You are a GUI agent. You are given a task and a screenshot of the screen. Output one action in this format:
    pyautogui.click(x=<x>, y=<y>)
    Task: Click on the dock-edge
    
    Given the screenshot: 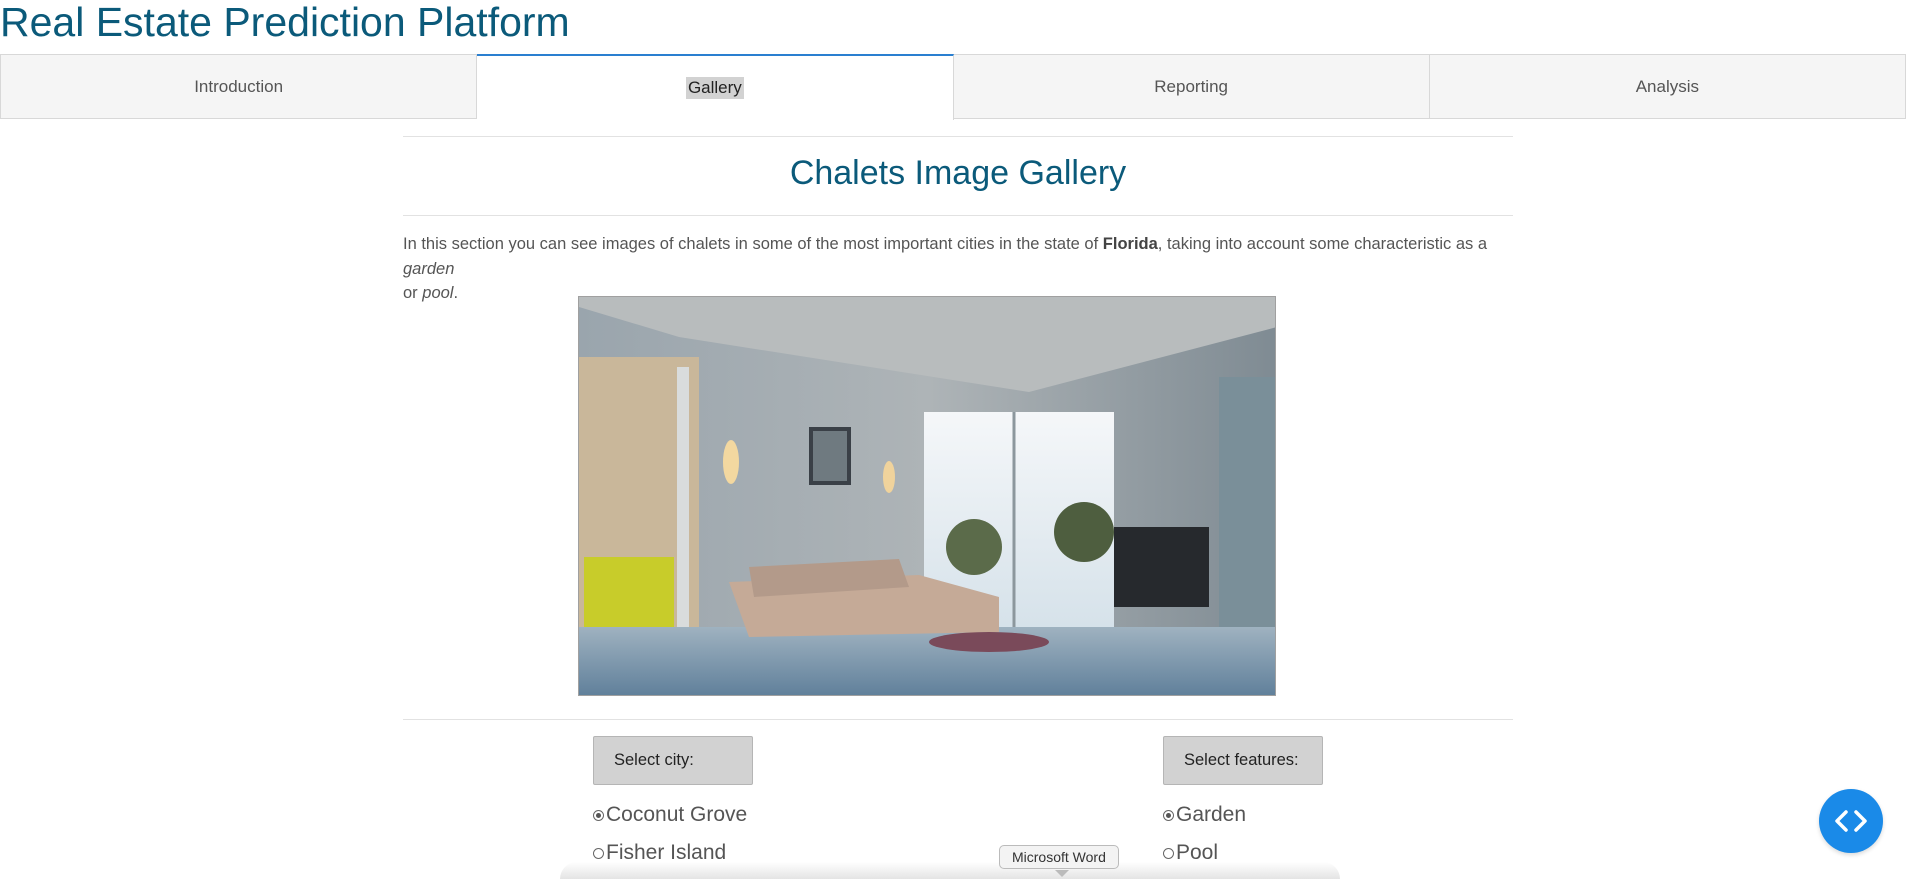 What is the action you would take?
    pyautogui.click(x=950, y=870)
    